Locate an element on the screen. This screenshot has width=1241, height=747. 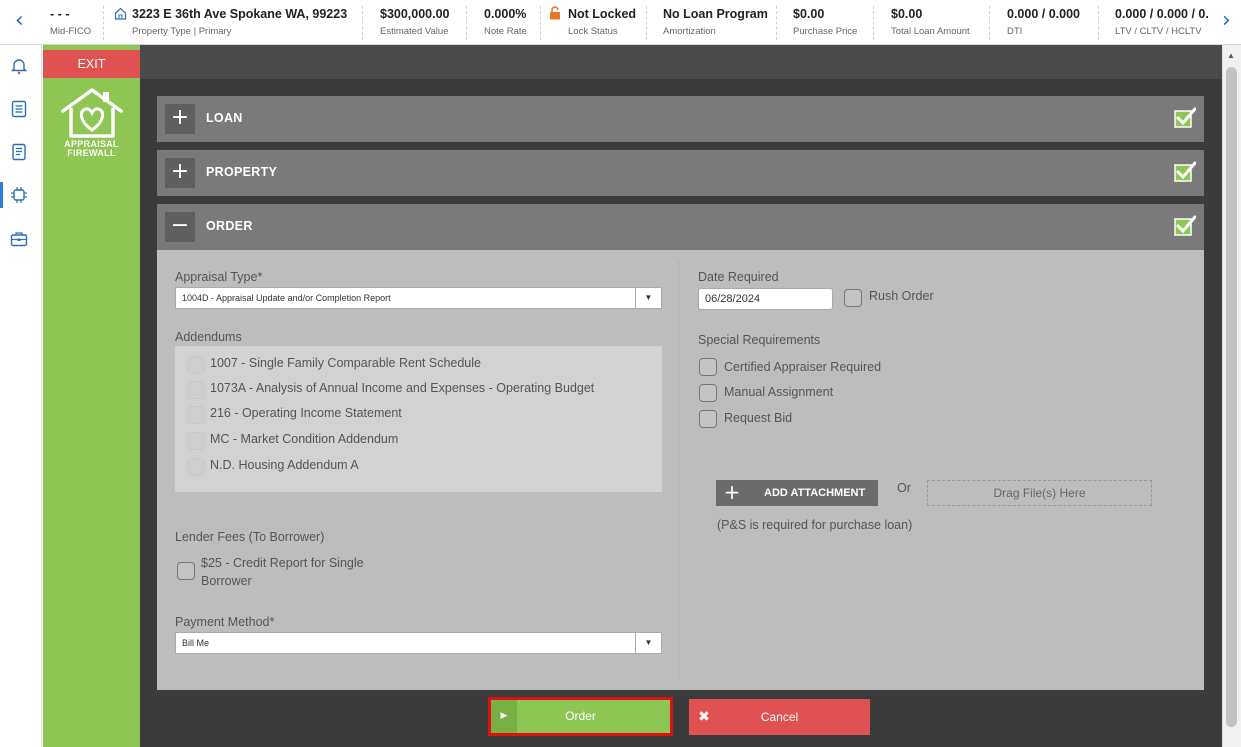
section-property: + PROPERTY is located at coordinates (680, 173).